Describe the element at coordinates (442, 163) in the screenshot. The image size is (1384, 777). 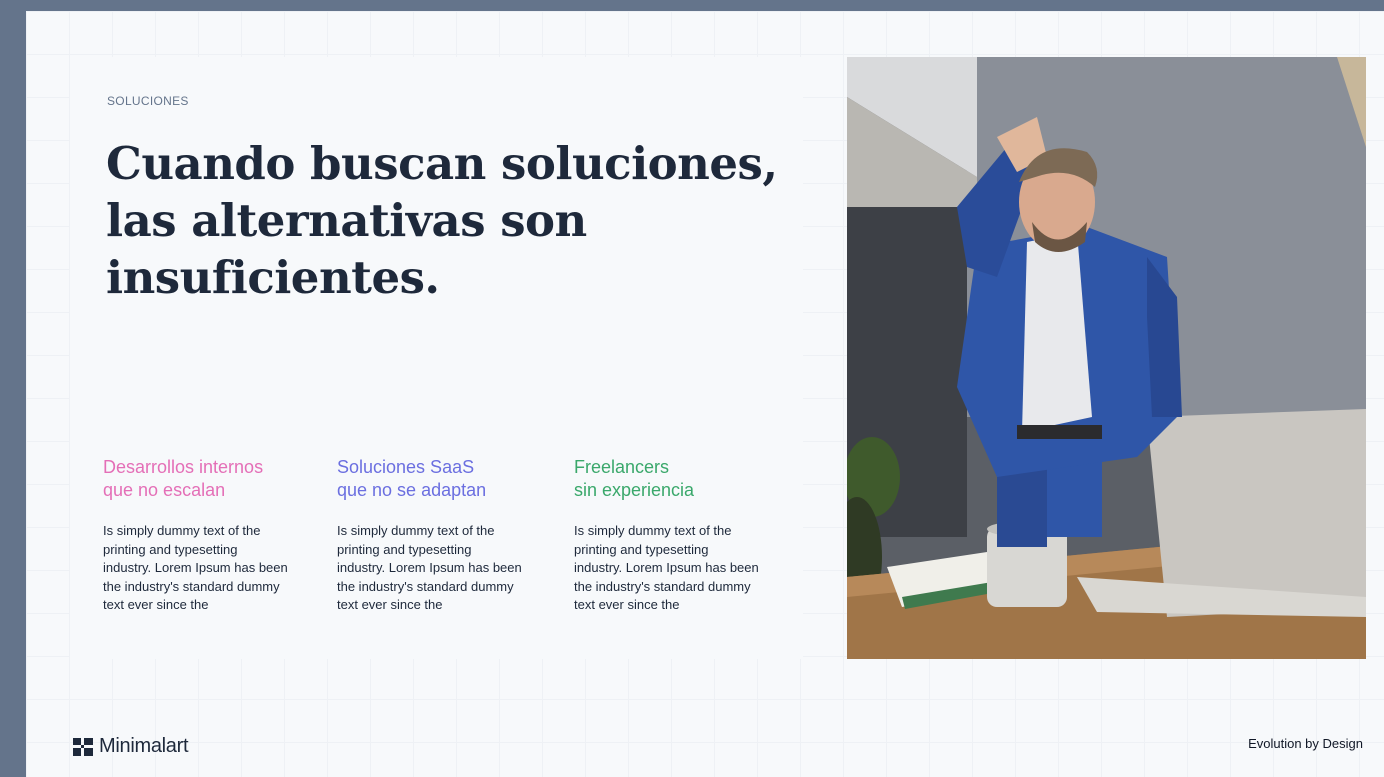
I see `headline-line-1: Cuando buscan soluciones,` at that location.